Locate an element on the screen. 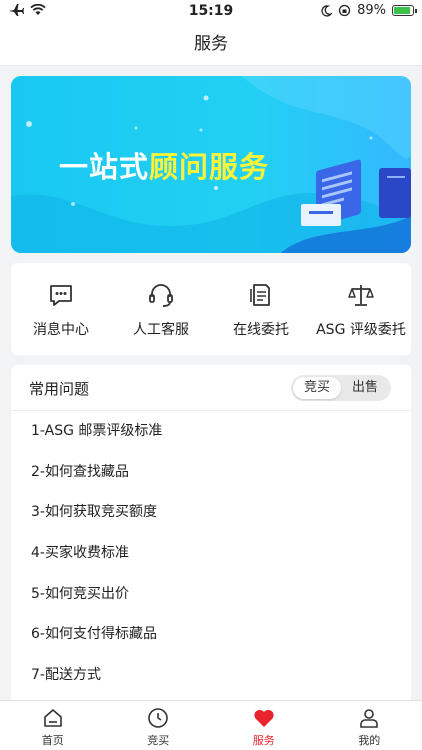 Image resolution: width=422 pixels, height=750 pixels. faq-item: 4-买家收费标准 is located at coordinates (211, 553).